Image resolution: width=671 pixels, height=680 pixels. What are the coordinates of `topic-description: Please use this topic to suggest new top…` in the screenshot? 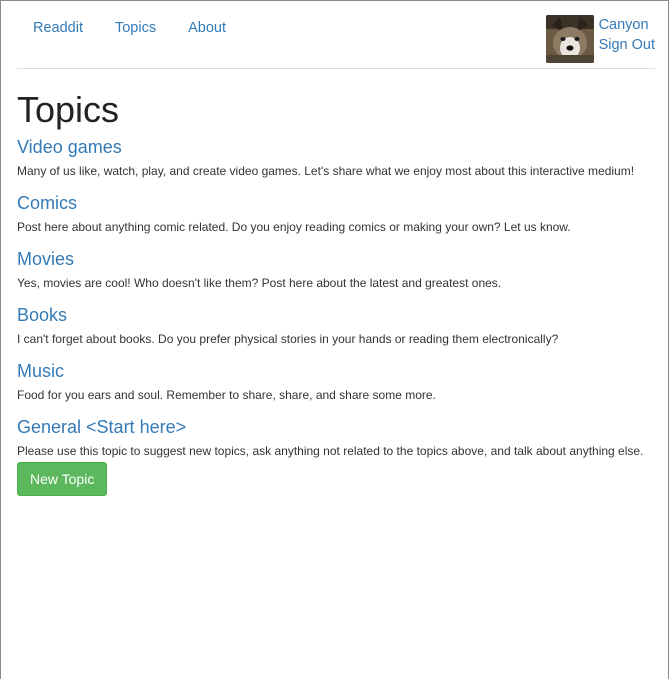 It's located at (330, 451).